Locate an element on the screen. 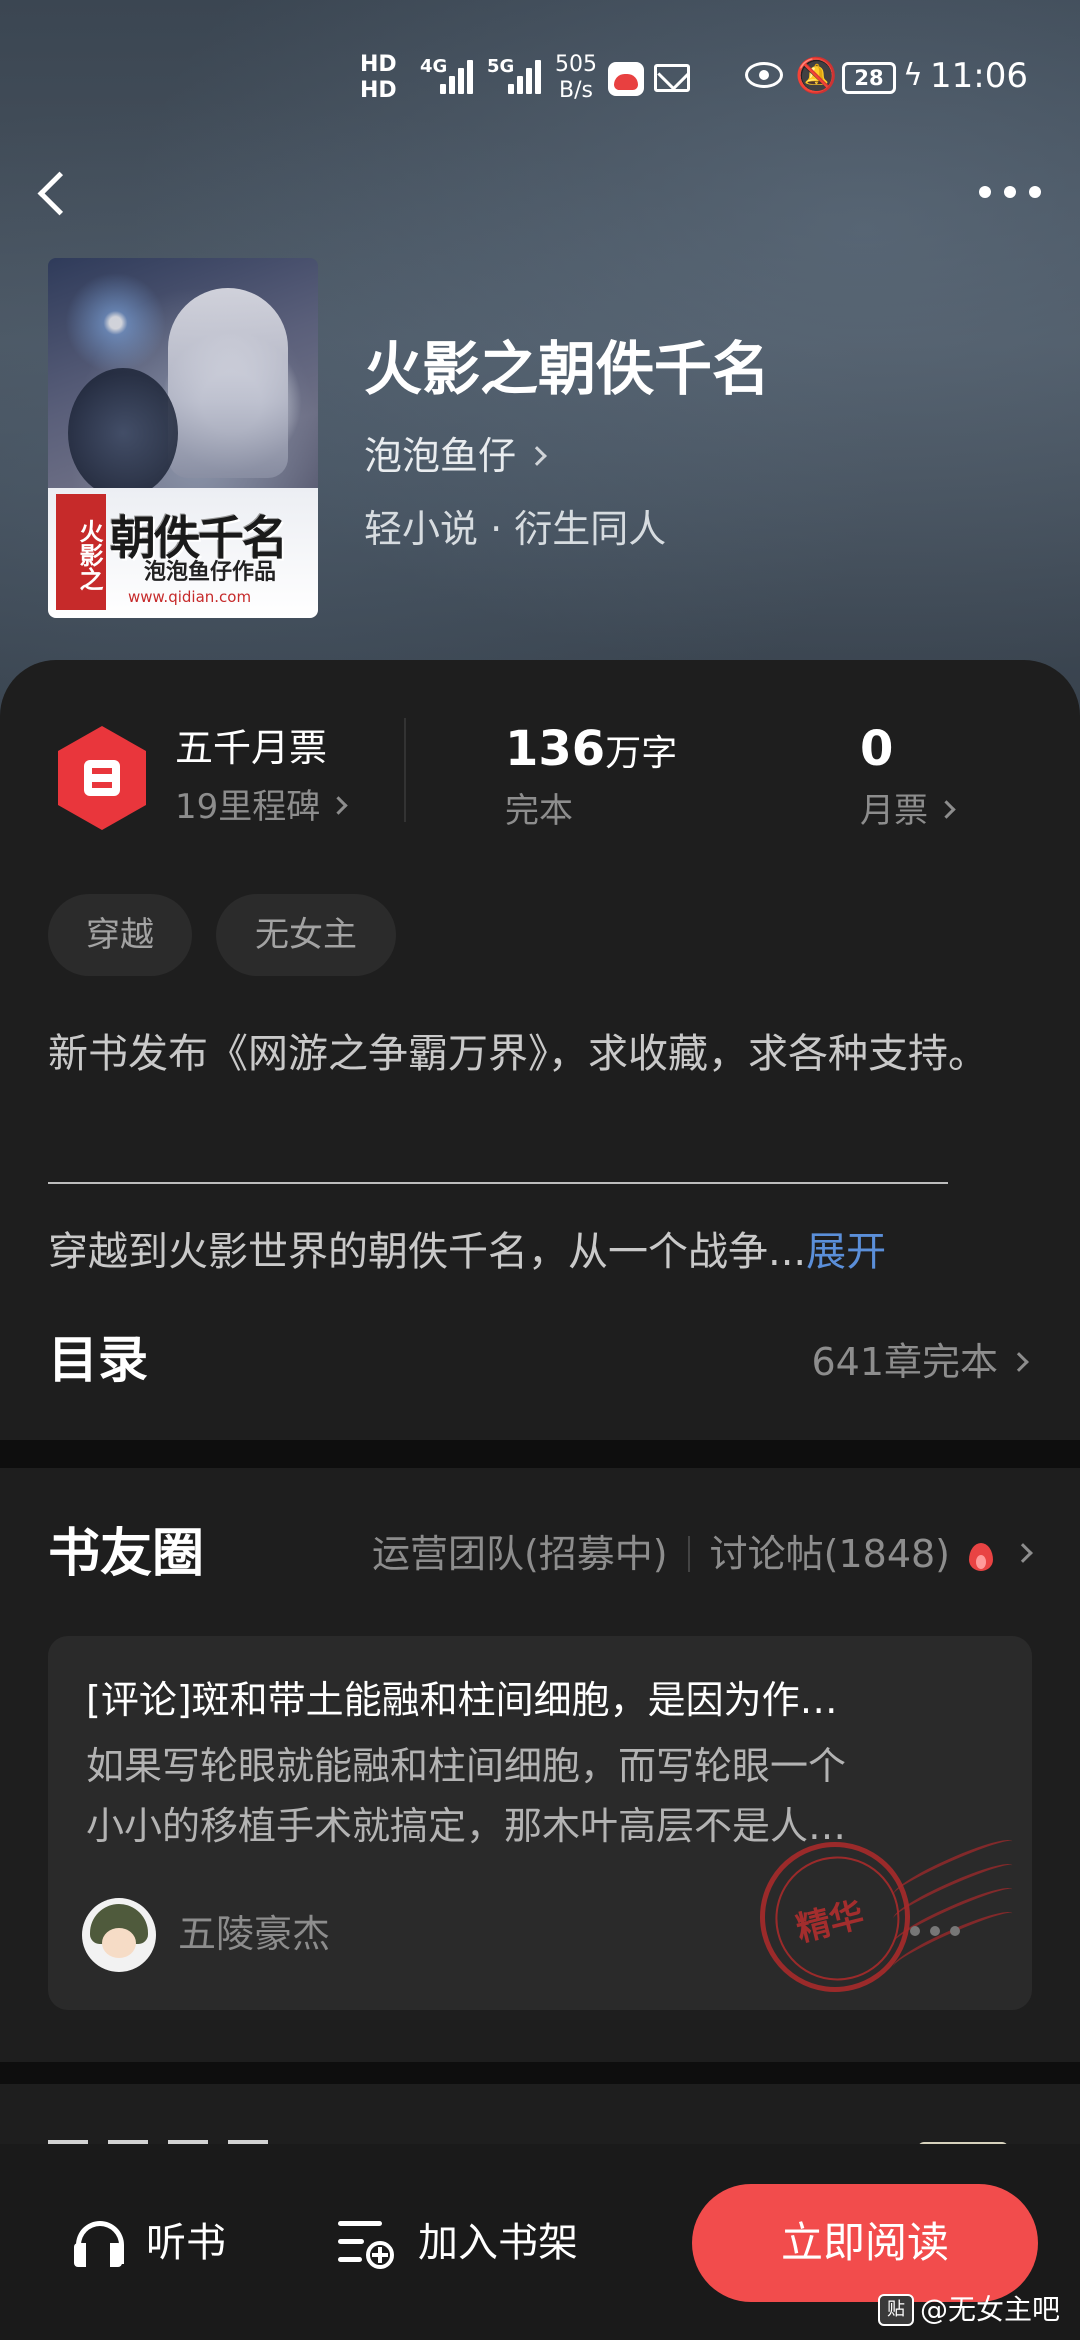  app-notification-icon is located at coordinates (626, 79).